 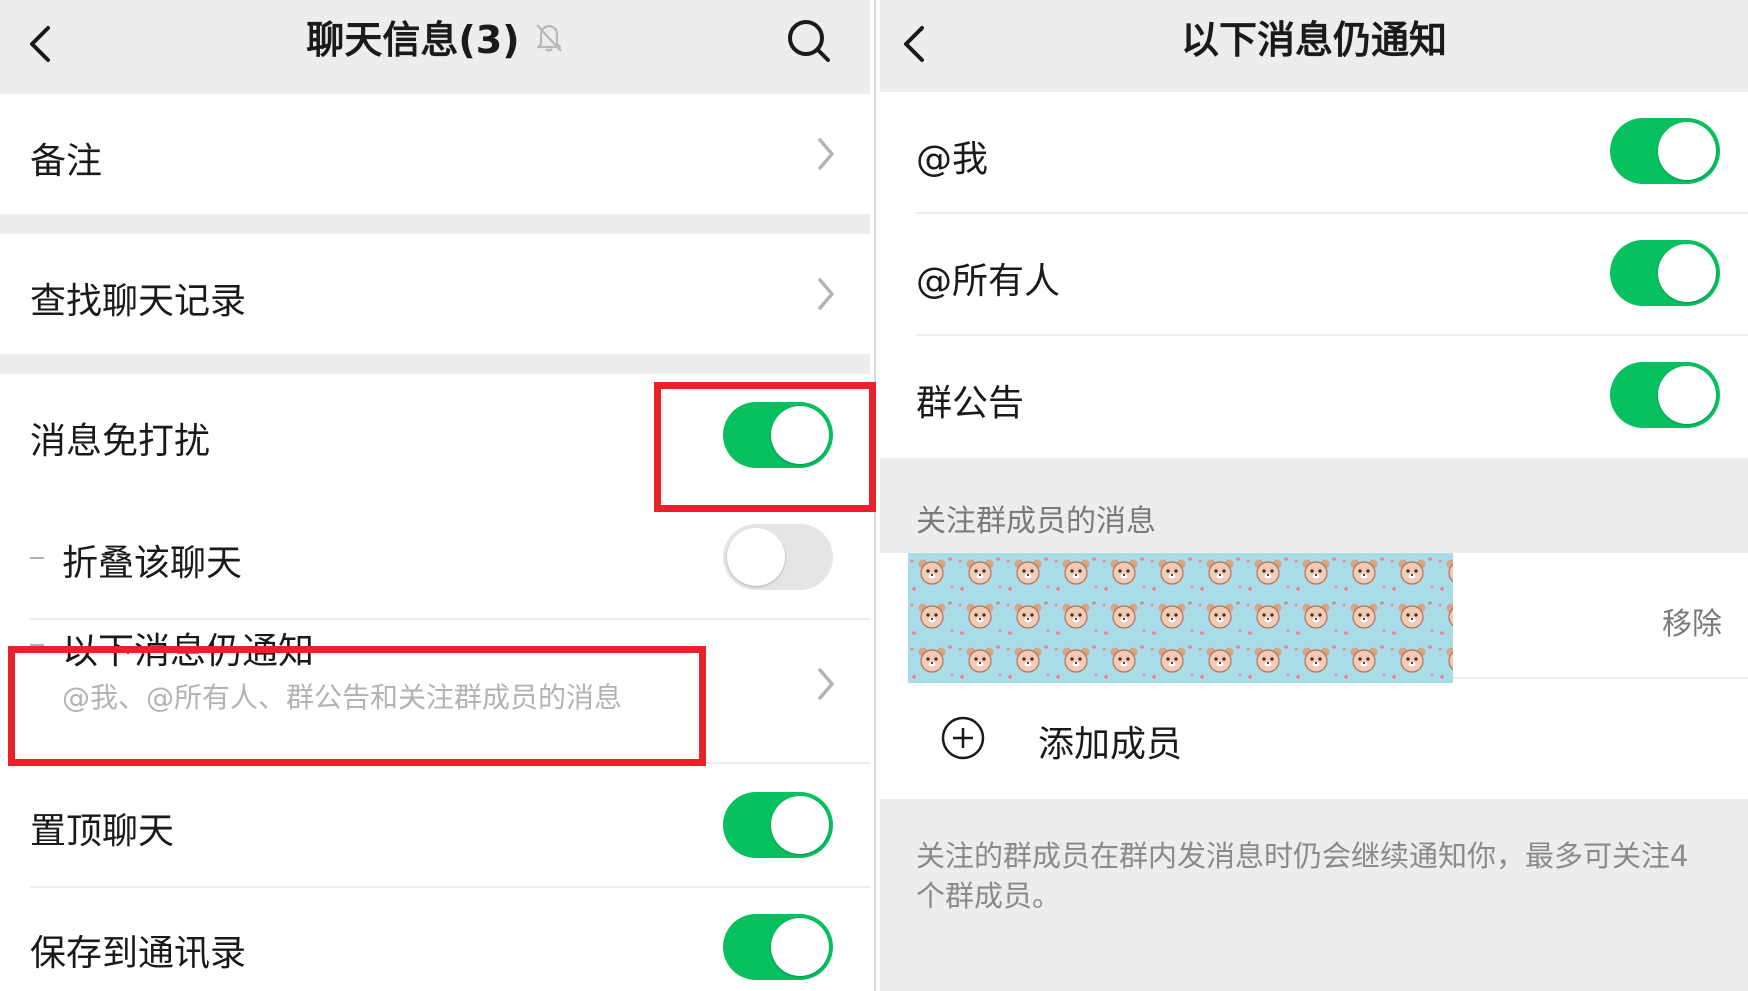 I want to click on remark-label: 备注, so click(x=66, y=161).